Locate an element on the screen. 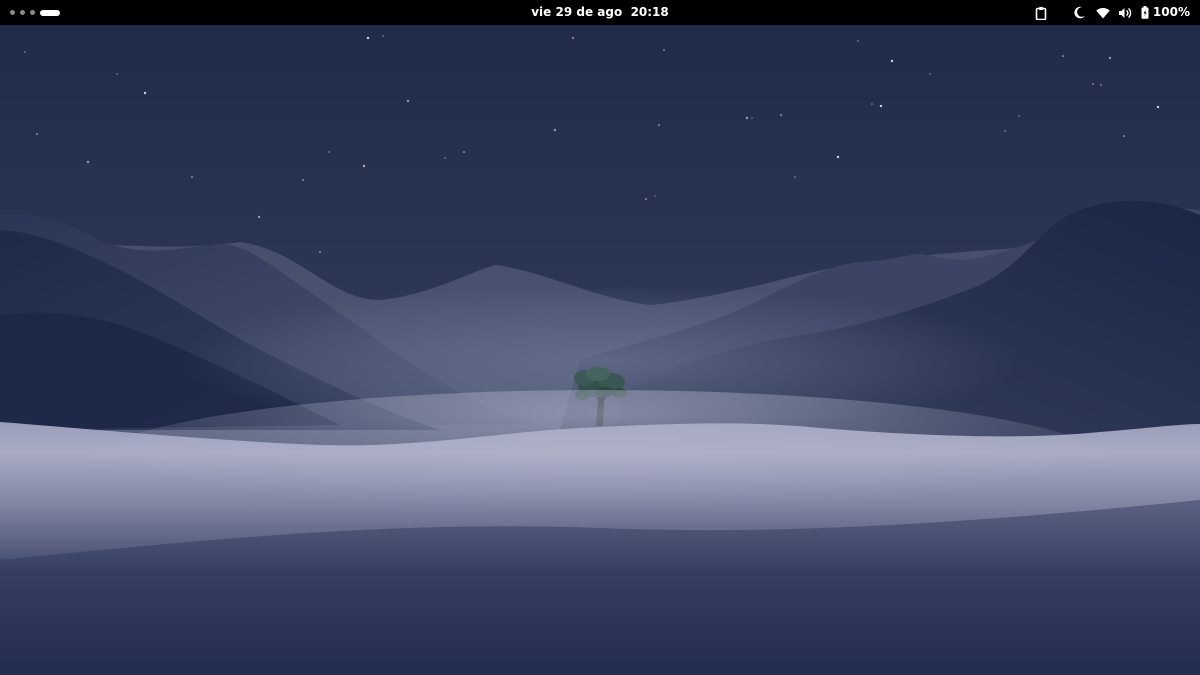 The image size is (1200, 675). clock-time: 20:18 is located at coordinates (649, 12).